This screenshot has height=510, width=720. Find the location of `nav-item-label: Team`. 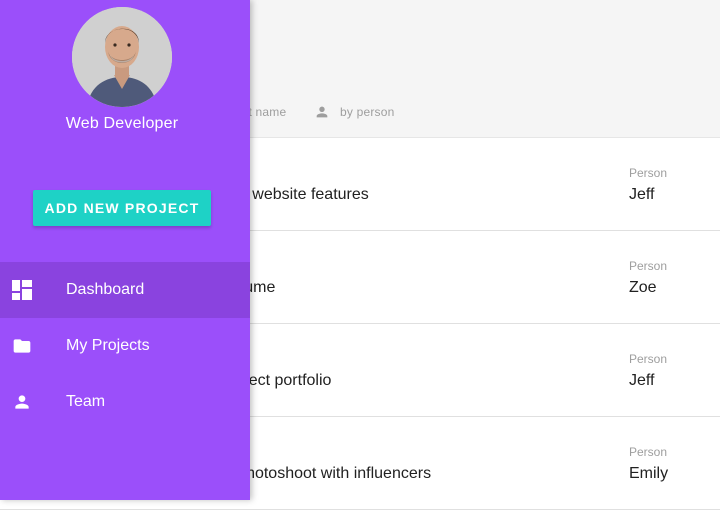

nav-item-label: Team is located at coordinates (86, 401).